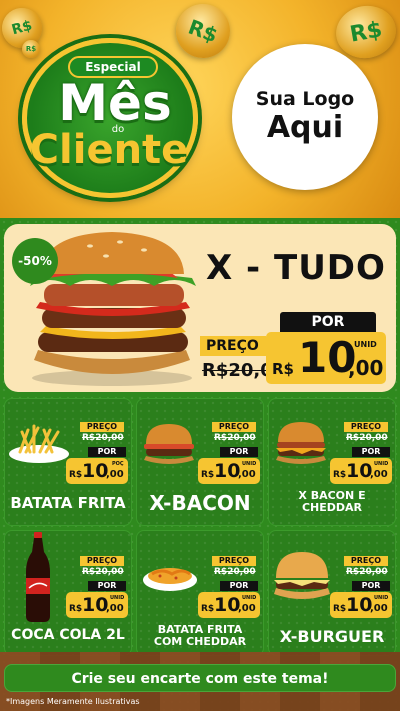 Image resolution: width=400 pixels, height=711 pixels. Describe the element at coordinates (35, 261) in the screenshot. I see `discount-badge: -50%` at that location.